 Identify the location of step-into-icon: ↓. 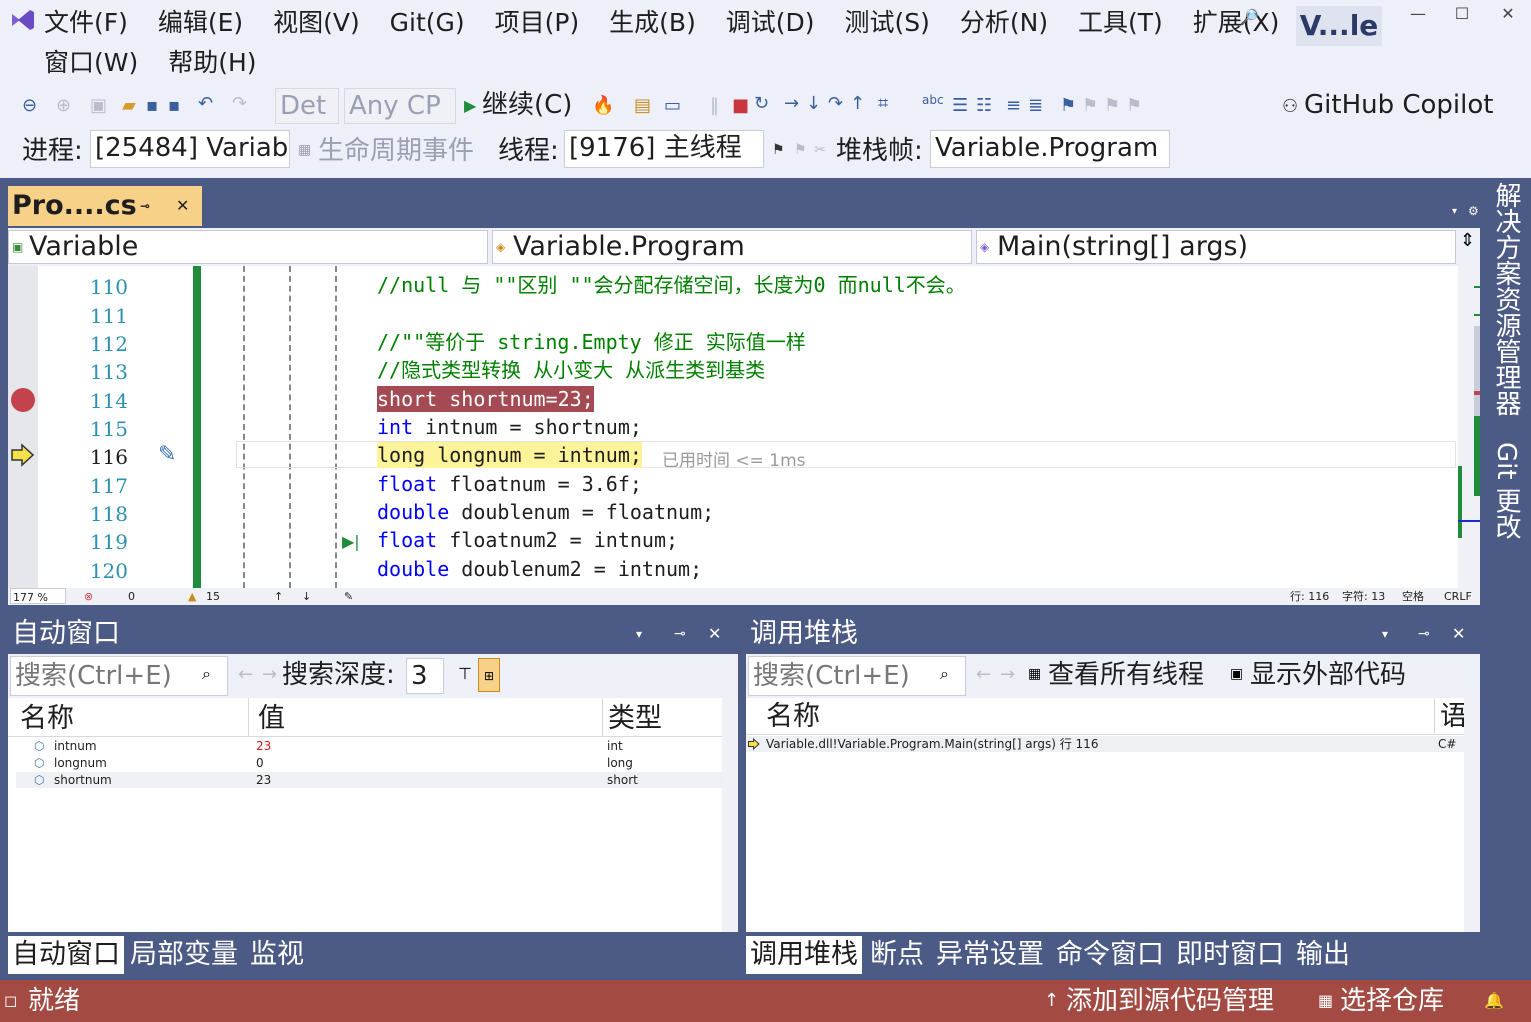
(813, 103).